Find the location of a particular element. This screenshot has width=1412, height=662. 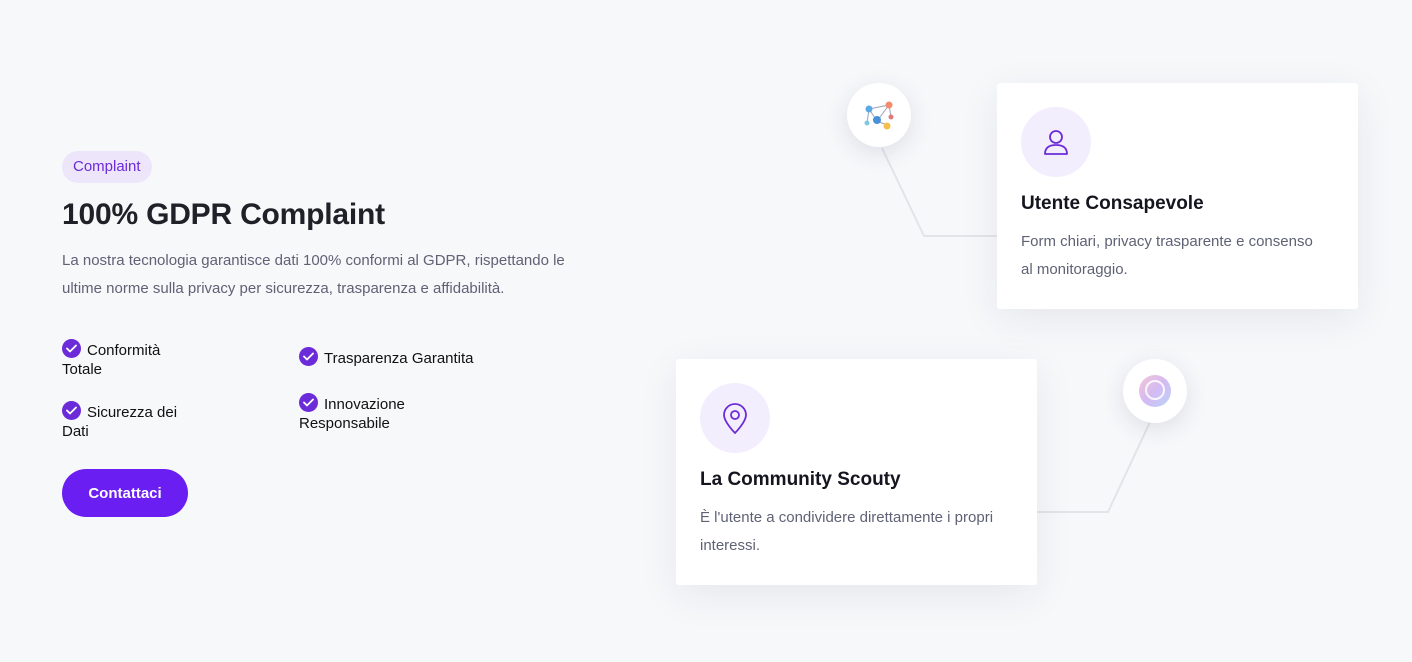

search-node is located at coordinates (1155, 391).